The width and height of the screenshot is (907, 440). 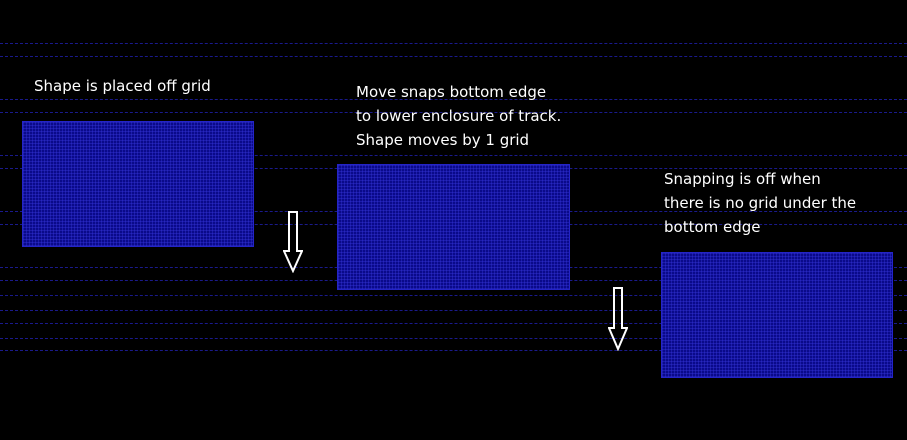 I want to click on caption-line: bottom edge, so click(x=712, y=227).